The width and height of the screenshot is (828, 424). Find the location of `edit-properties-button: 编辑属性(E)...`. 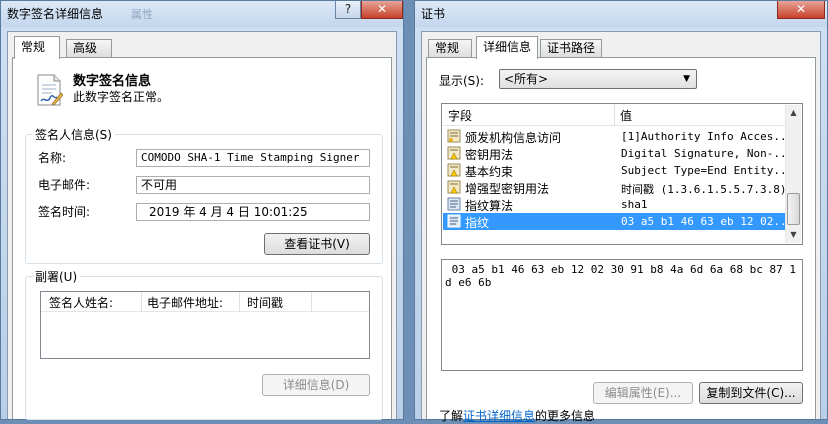

edit-properties-button: 编辑属性(E)... is located at coordinates (643, 393).